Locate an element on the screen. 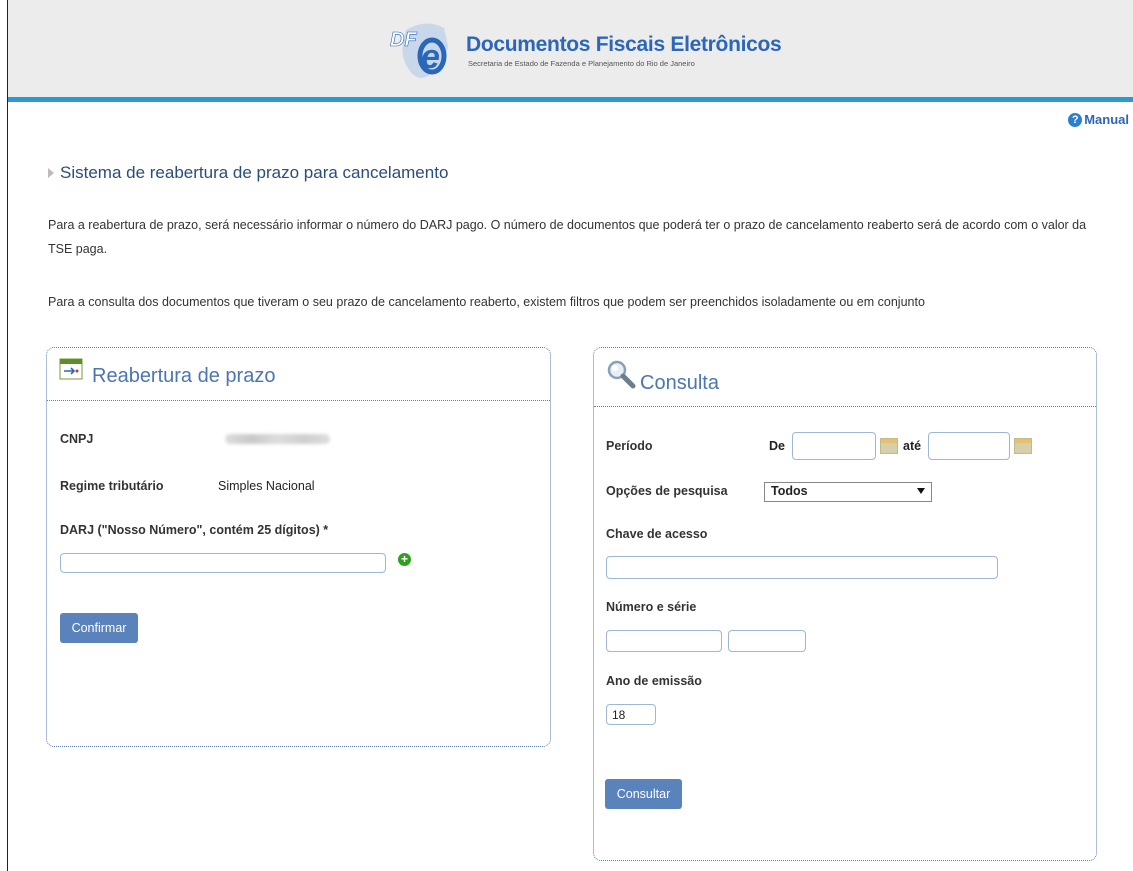 The image size is (1133, 871). reabertura-panel-header: Reabertura de prazo is located at coordinates (298, 374).